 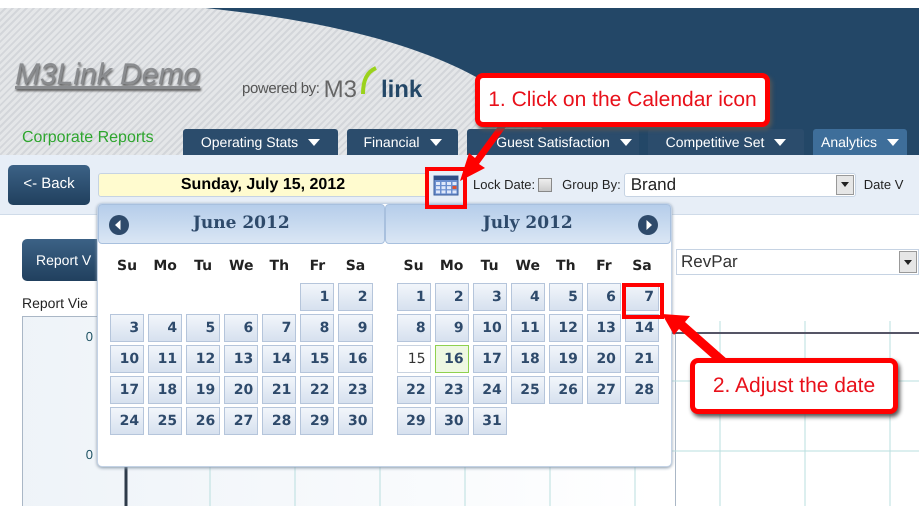 What do you see at coordinates (860, 142) in the screenshot?
I see `nav-tab: Analytics` at bounding box center [860, 142].